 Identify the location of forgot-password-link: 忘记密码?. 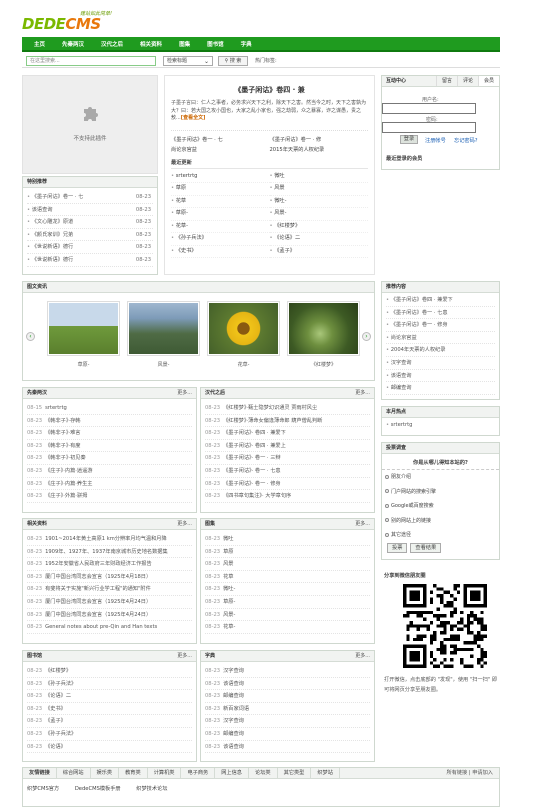
(466, 140).